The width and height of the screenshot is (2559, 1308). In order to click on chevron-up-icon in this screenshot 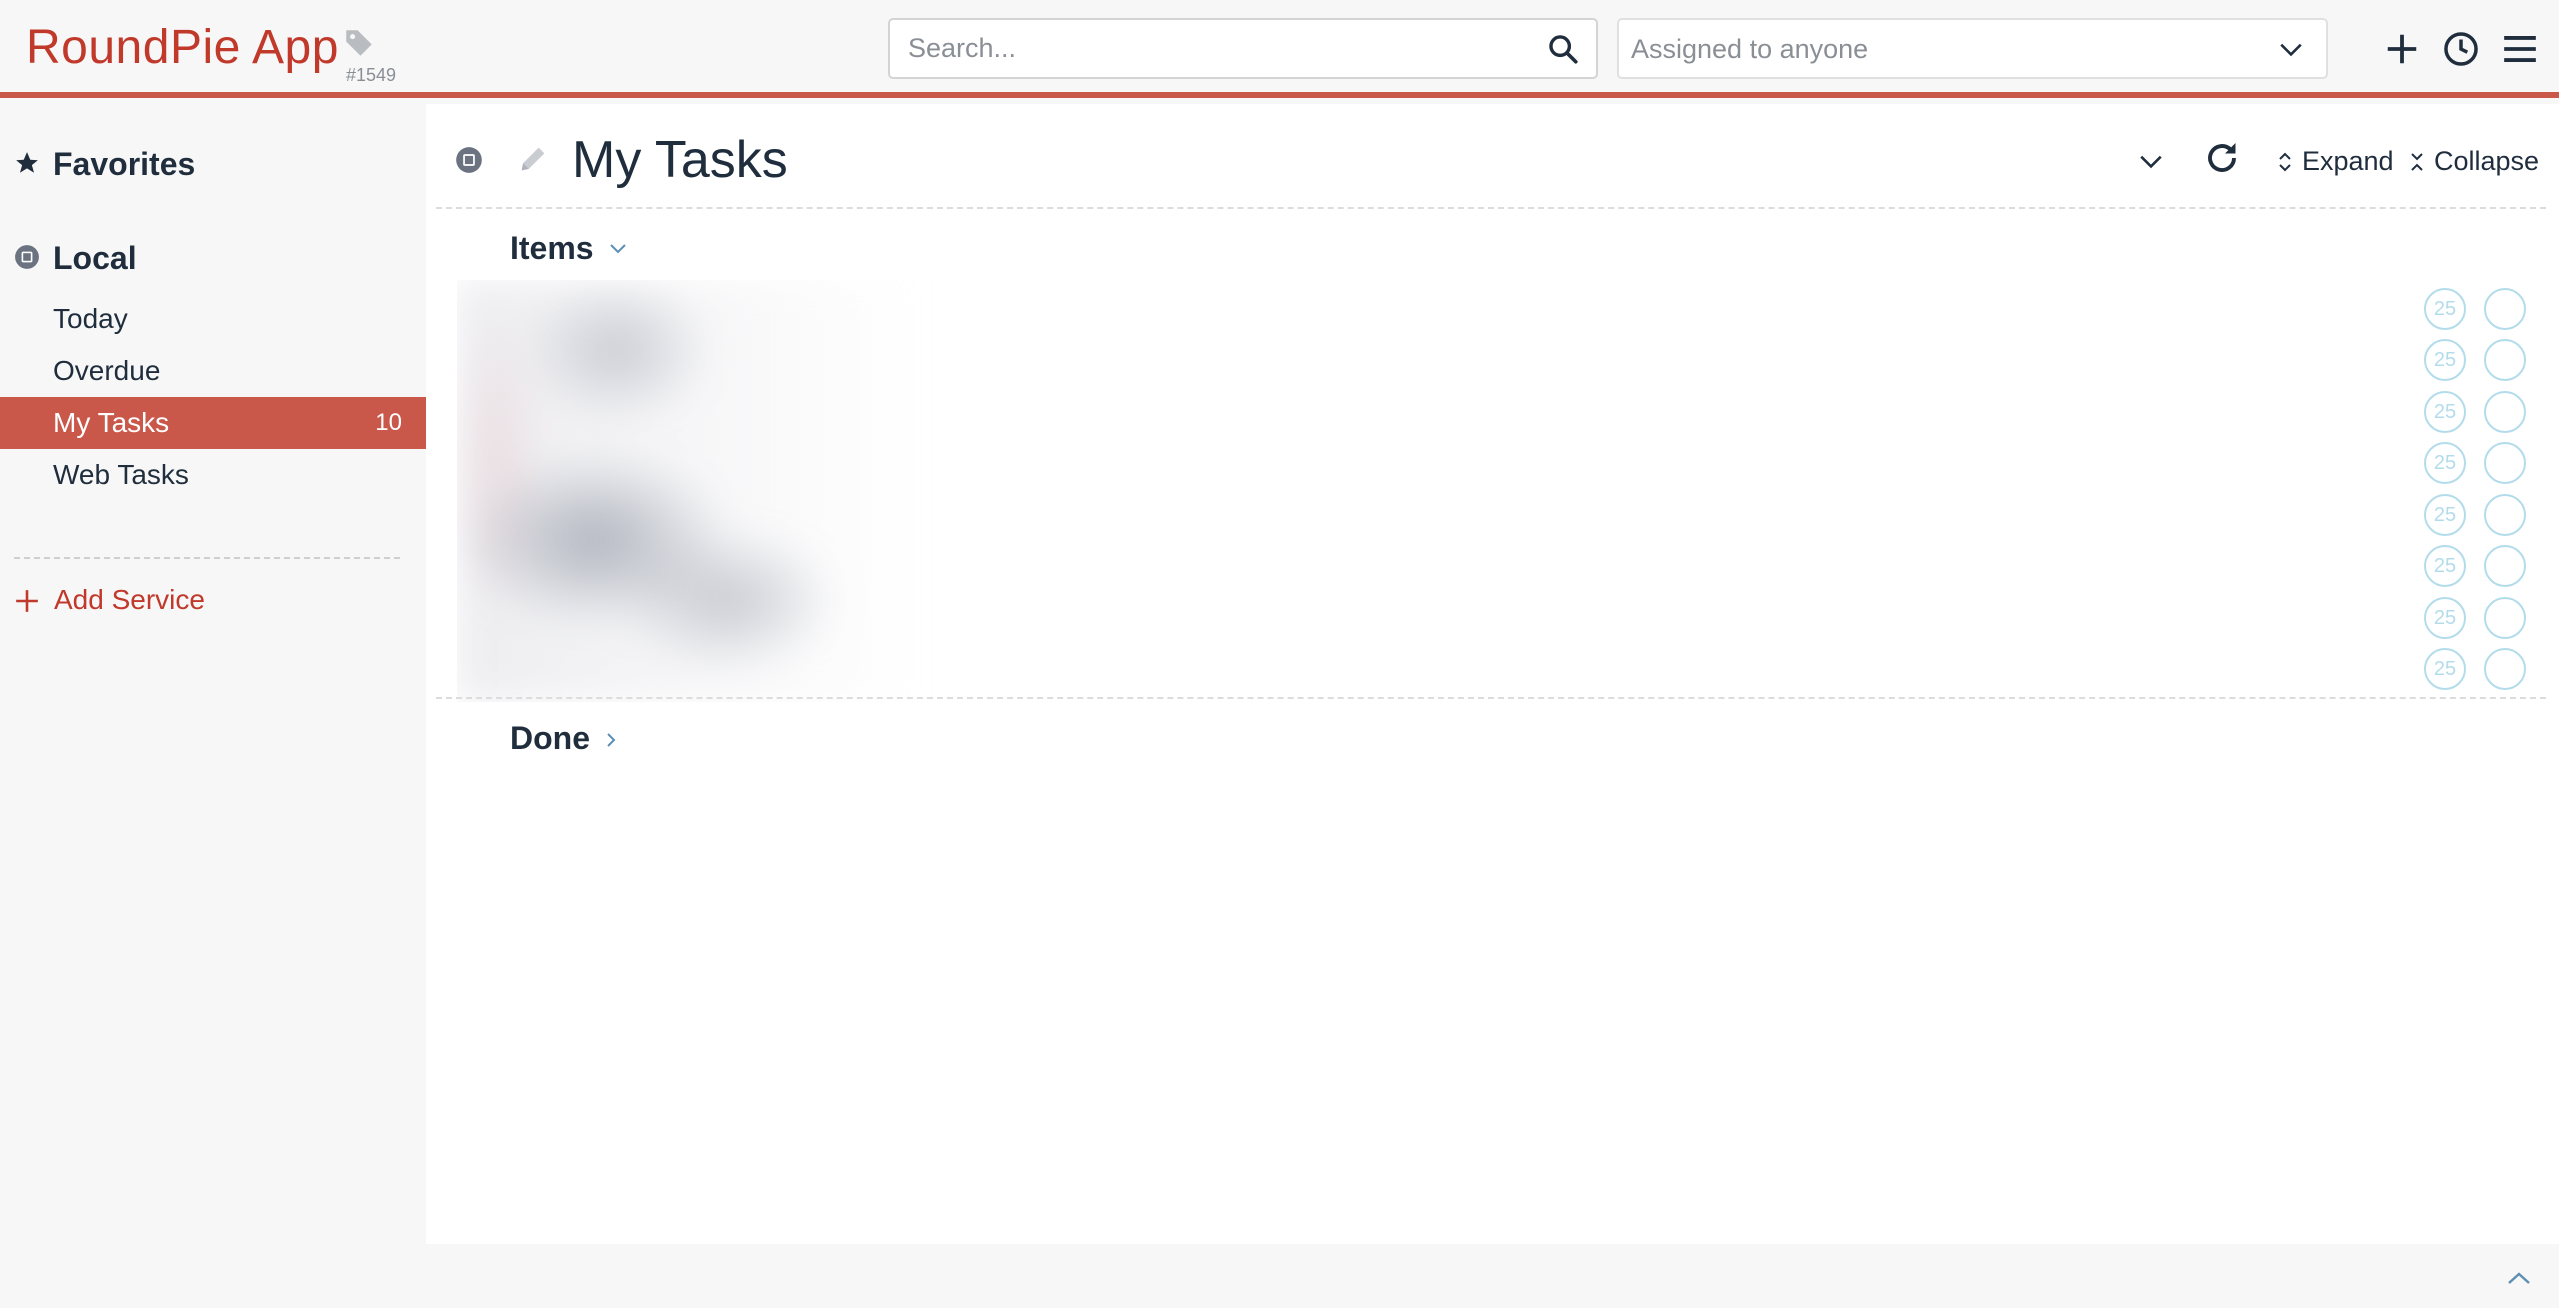, I will do `click(2519, 1278)`.